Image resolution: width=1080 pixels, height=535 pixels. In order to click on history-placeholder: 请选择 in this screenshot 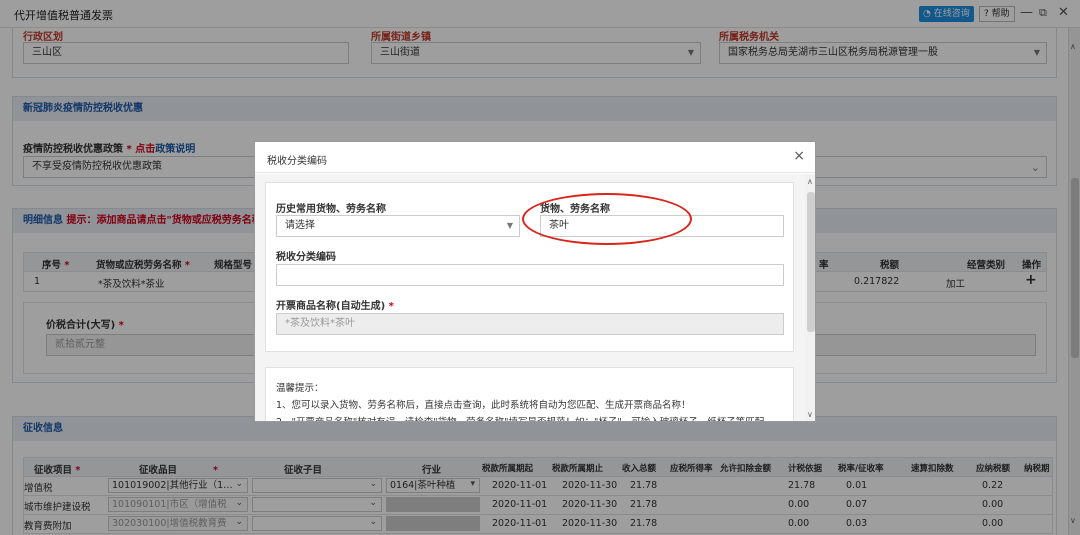, I will do `click(300, 225)`.